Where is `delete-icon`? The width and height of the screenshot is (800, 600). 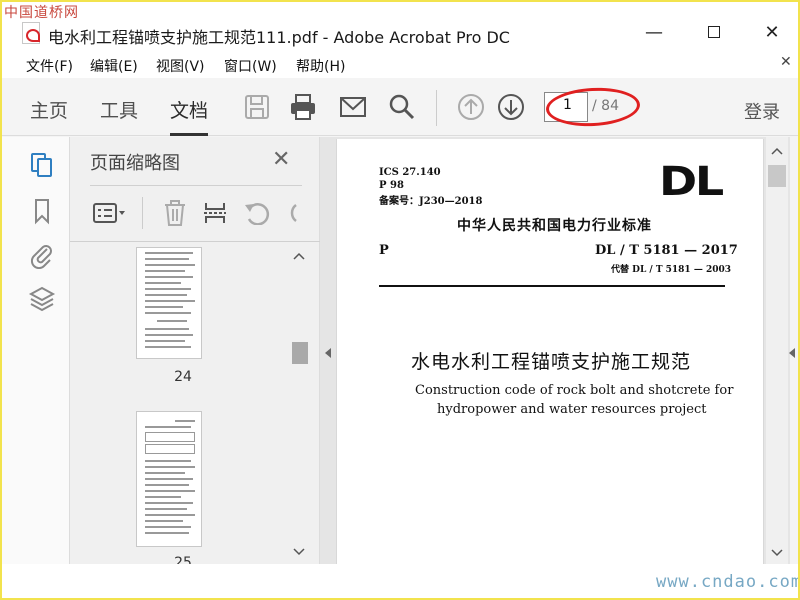 delete-icon is located at coordinates (175, 213).